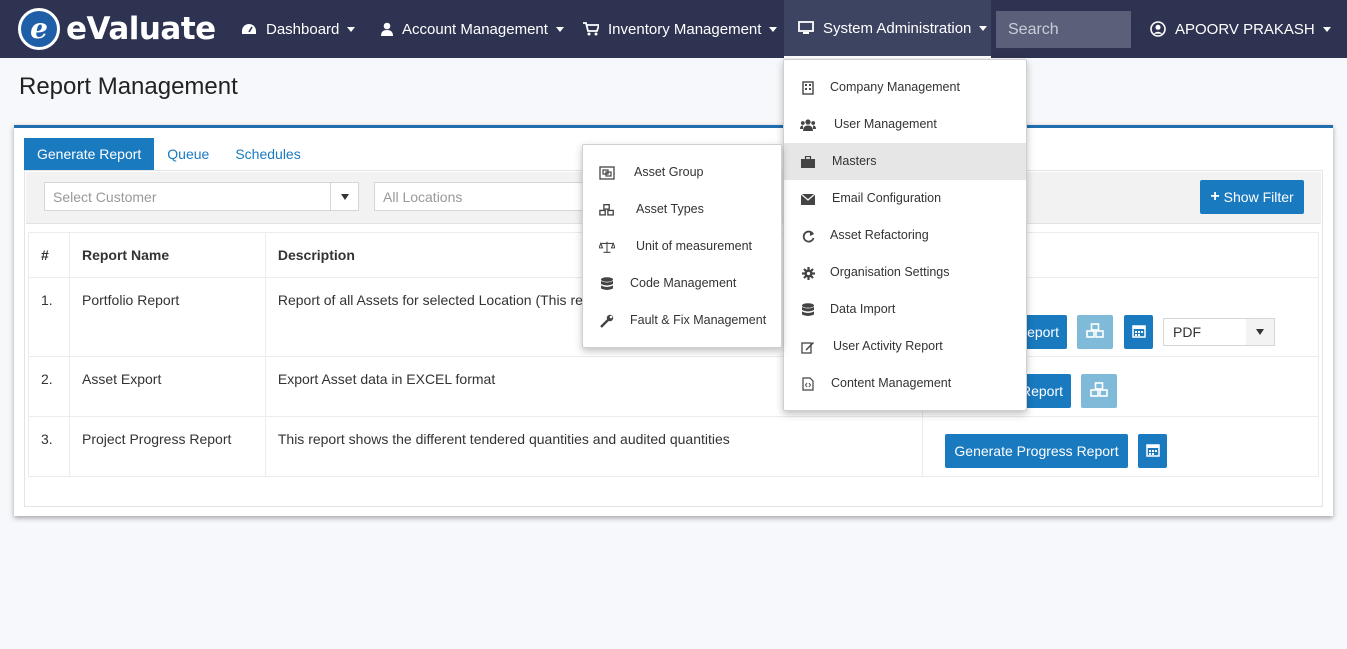 The image size is (1347, 649). I want to click on submenu-item-unit-of-measurement: Unit of measurement, so click(682, 246).